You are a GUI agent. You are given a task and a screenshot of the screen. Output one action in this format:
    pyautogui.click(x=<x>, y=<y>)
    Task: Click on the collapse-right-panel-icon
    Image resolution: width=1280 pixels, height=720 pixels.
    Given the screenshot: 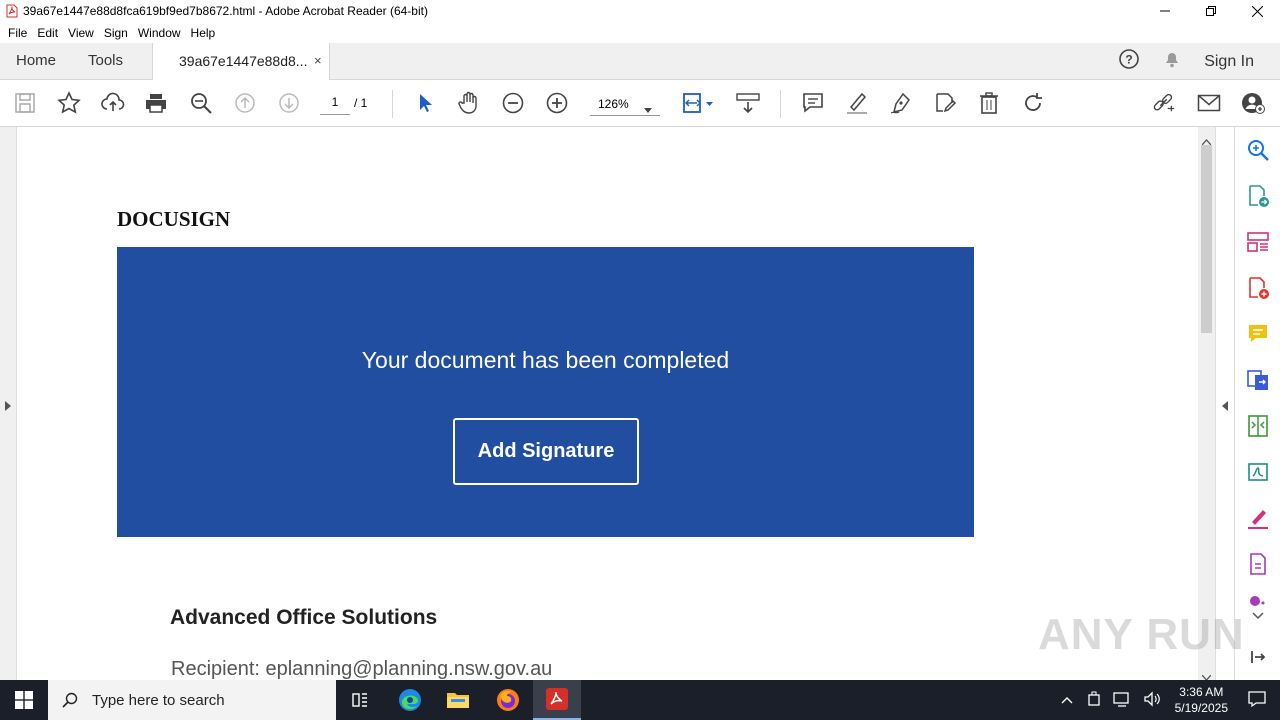 What is the action you would take?
    pyautogui.click(x=1225, y=407)
    